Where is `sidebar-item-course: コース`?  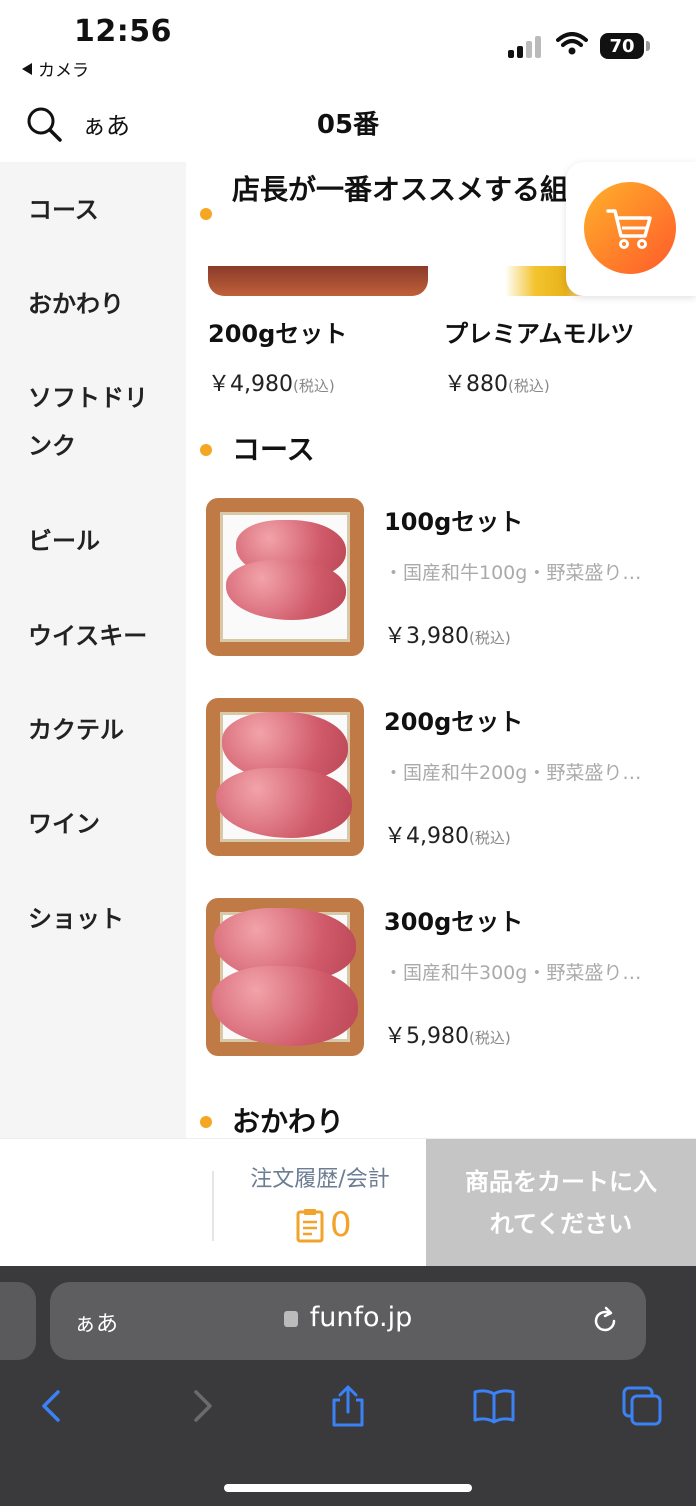 sidebar-item-course: コース is located at coordinates (103, 210).